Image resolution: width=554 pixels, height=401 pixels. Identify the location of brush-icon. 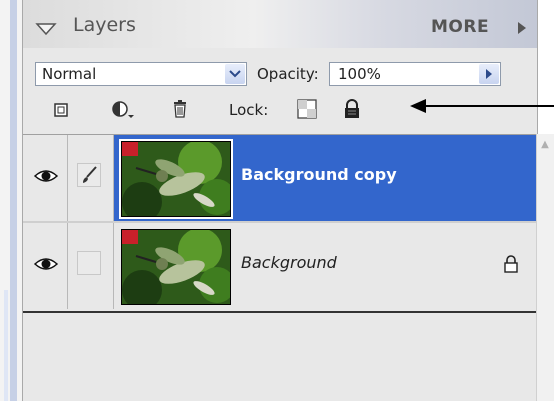
(89, 175).